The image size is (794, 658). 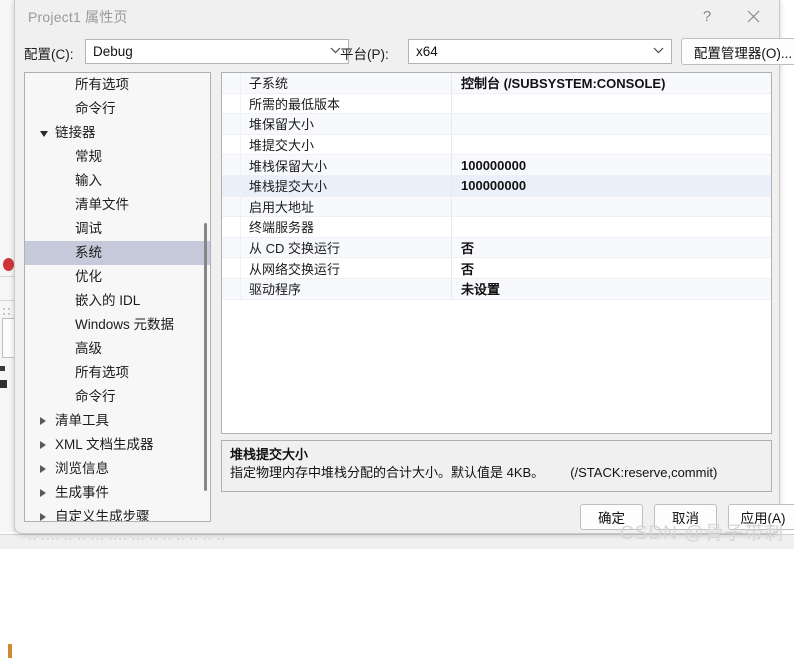 What do you see at coordinates (75, 132) in the screenshot?
I see `tree-item-label: 链接器` at bounding box center [75, 132].